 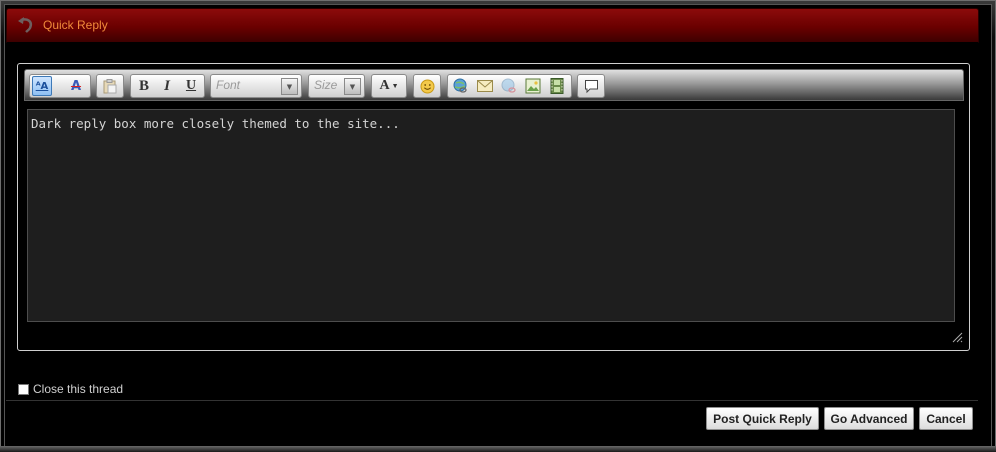 I want to click on size-select-value: Size, so click(x=326, y=85).